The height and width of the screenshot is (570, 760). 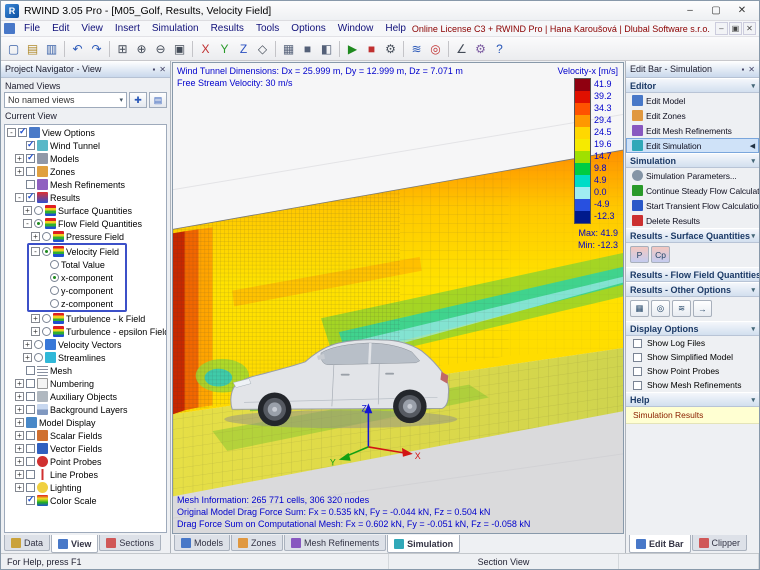 I want to click on tree-item-color-scale: Color Scale, so click(x=85, y=500).